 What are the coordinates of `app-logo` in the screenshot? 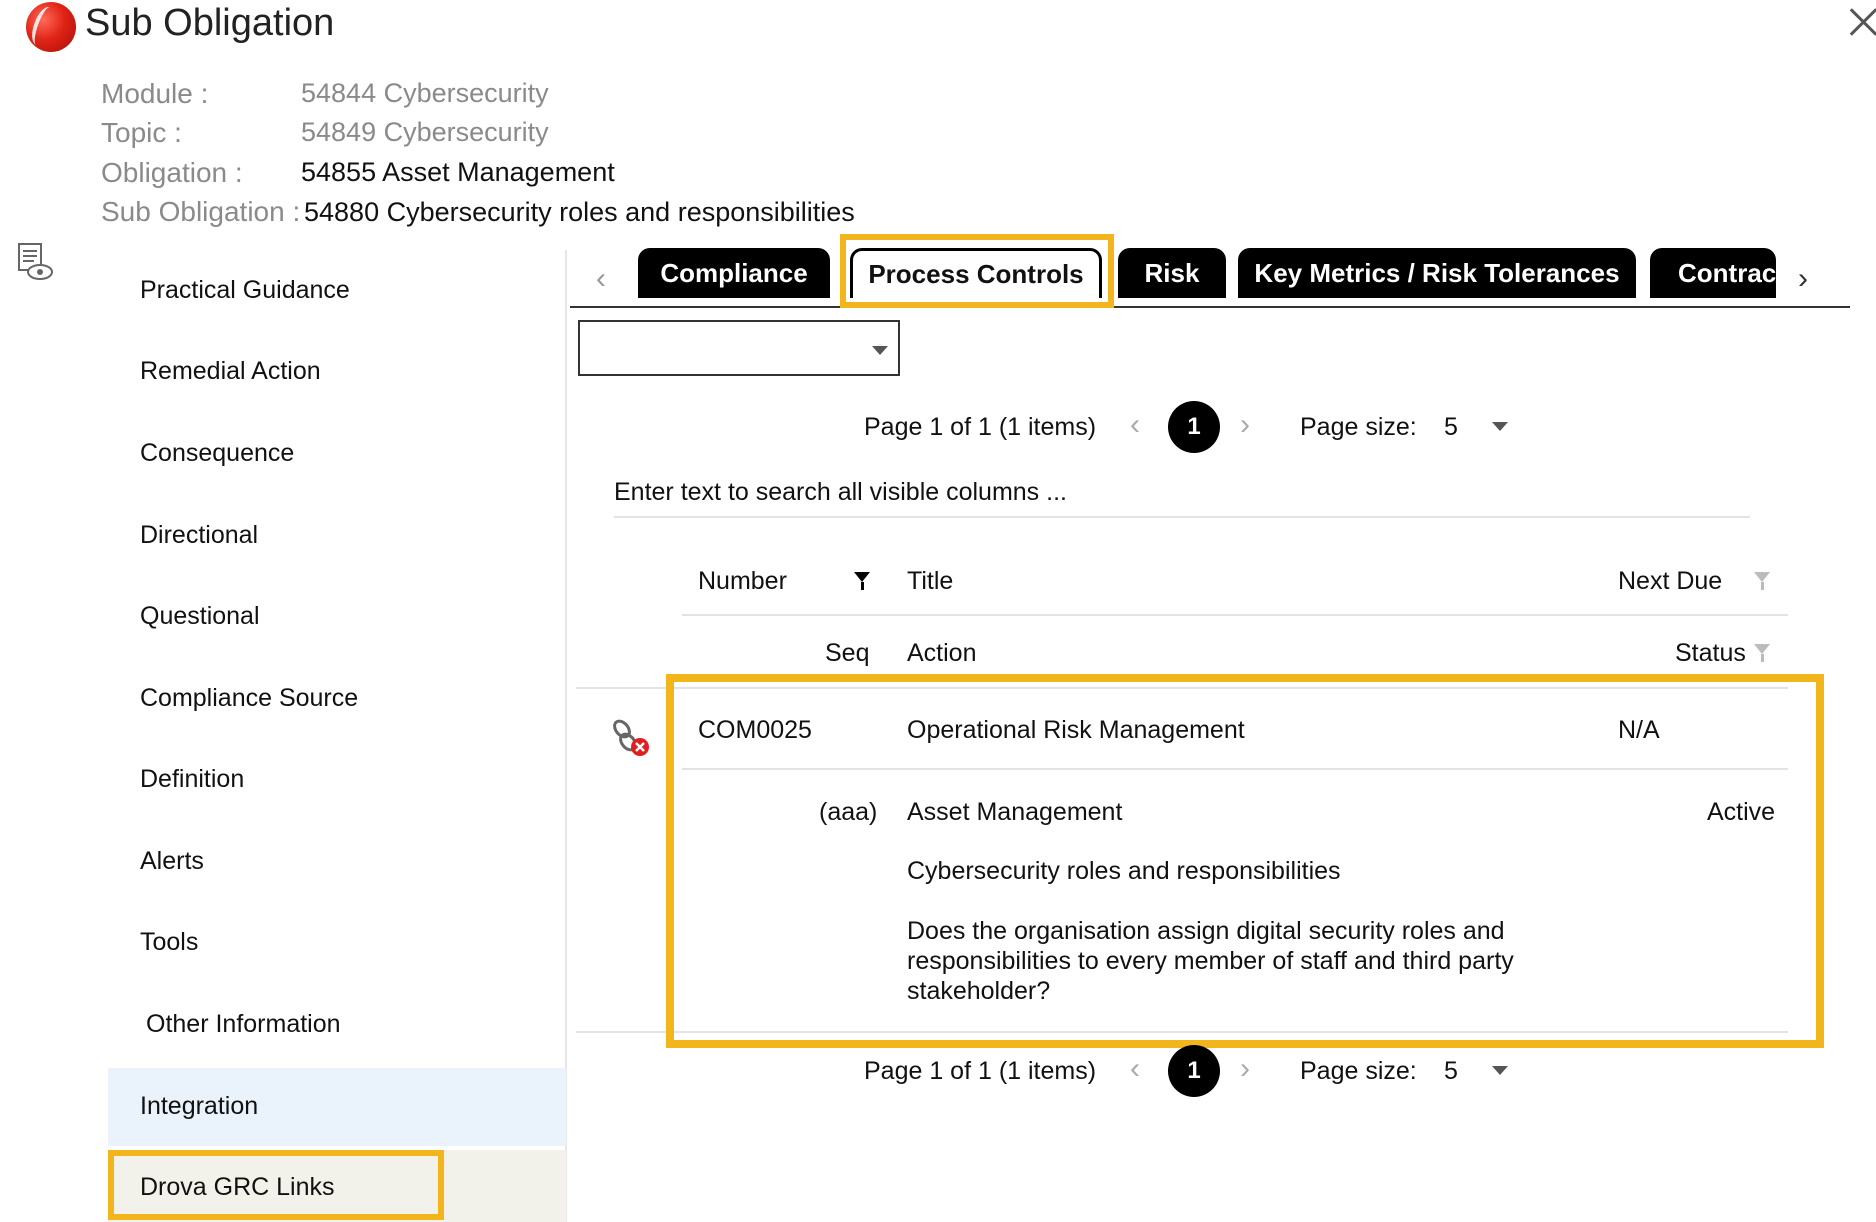 It's located at (51, 27).